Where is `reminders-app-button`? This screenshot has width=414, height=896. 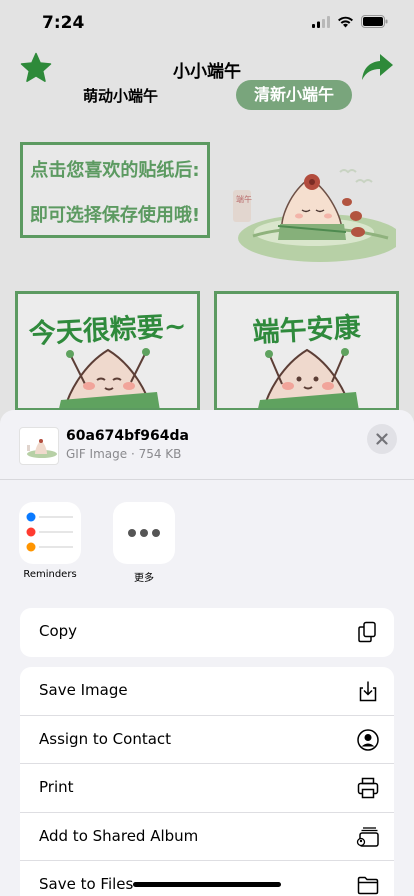
reminders-app-button is located at coordinates (50, 533).